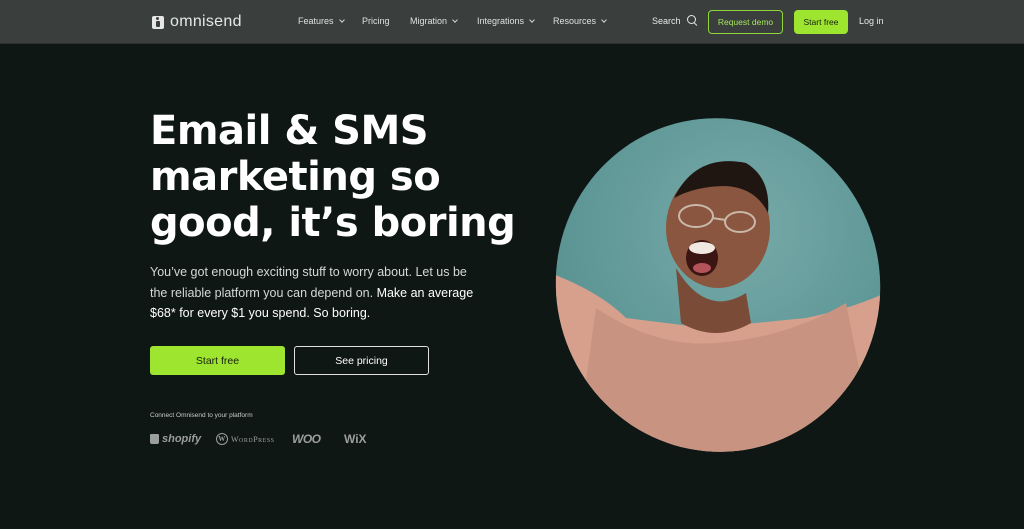 The width and height of the screenshot is (1024, 529). What do you see at coordinates (206, 21) in the screenshot?
I see `brand-name: omnisend` at bounding box center [206, 21].